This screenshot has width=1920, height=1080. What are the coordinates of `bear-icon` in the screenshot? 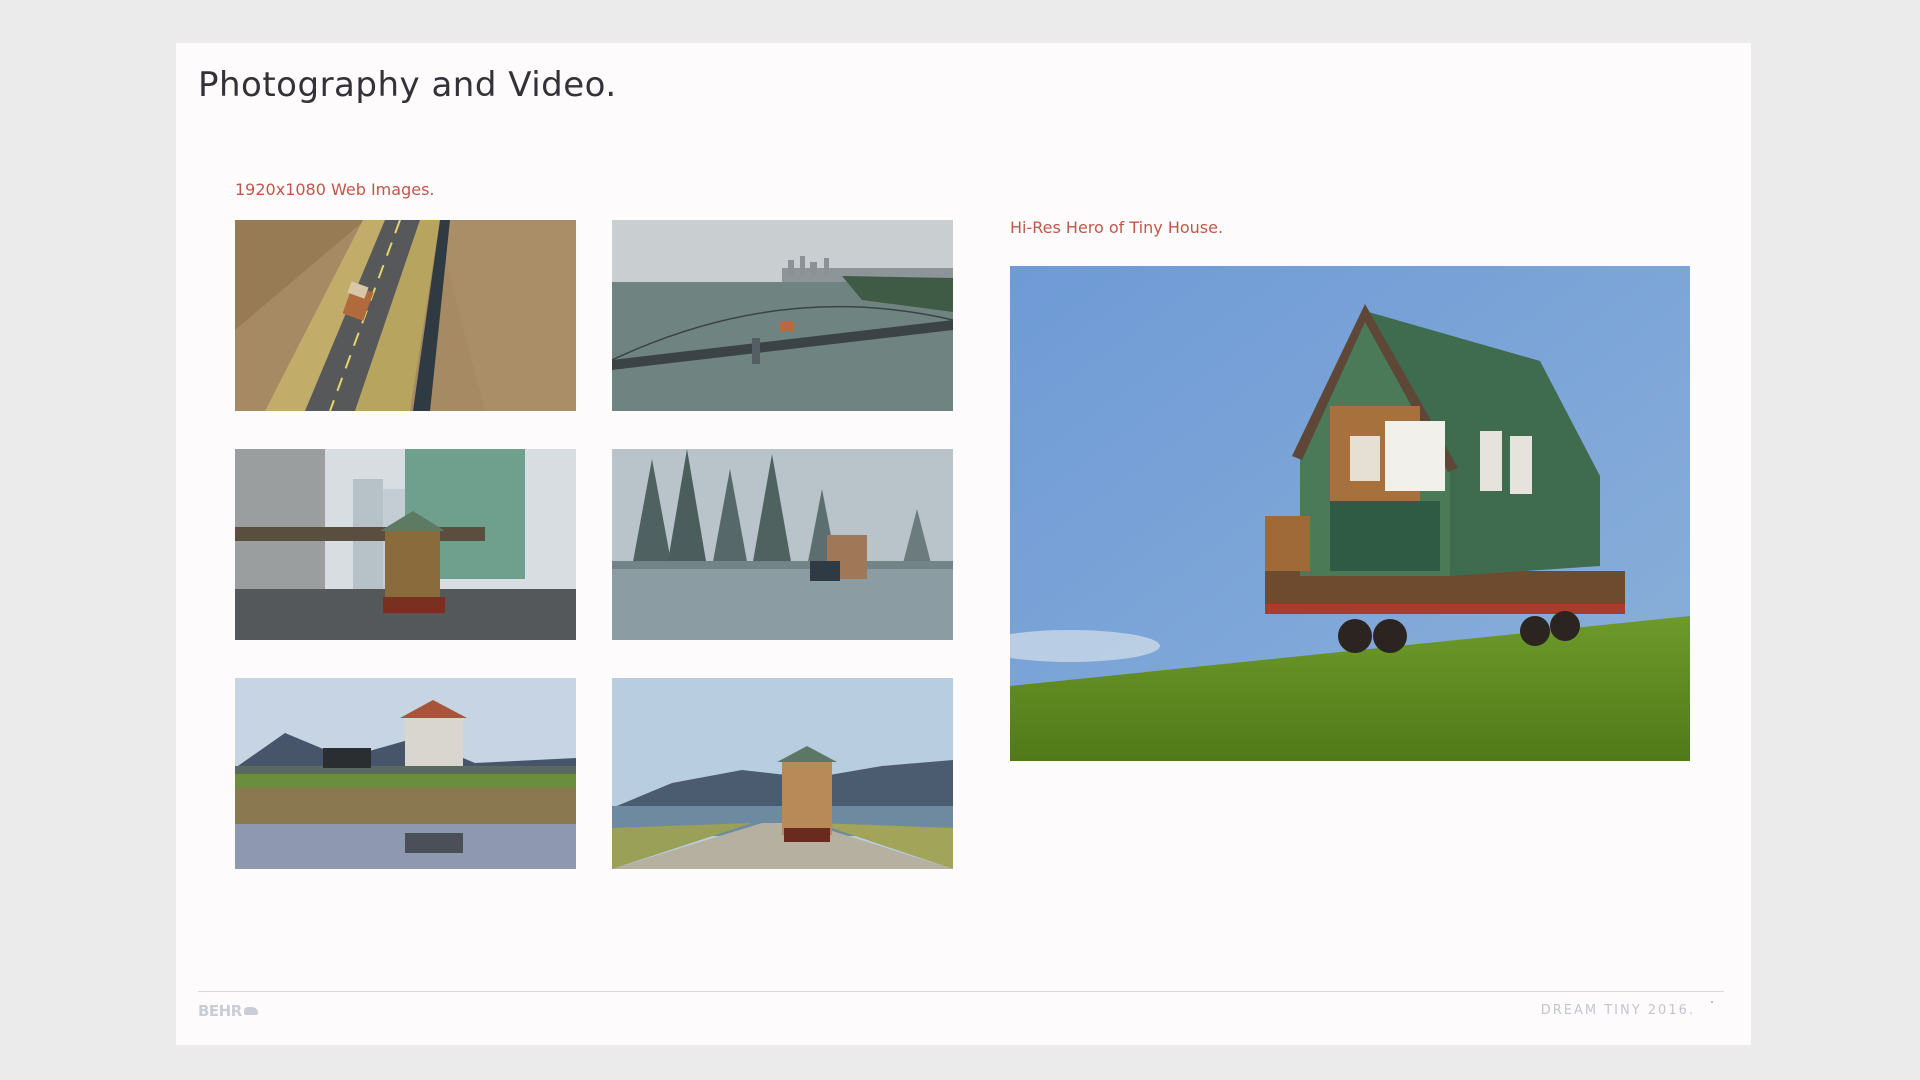 It's located at (250, 1011).